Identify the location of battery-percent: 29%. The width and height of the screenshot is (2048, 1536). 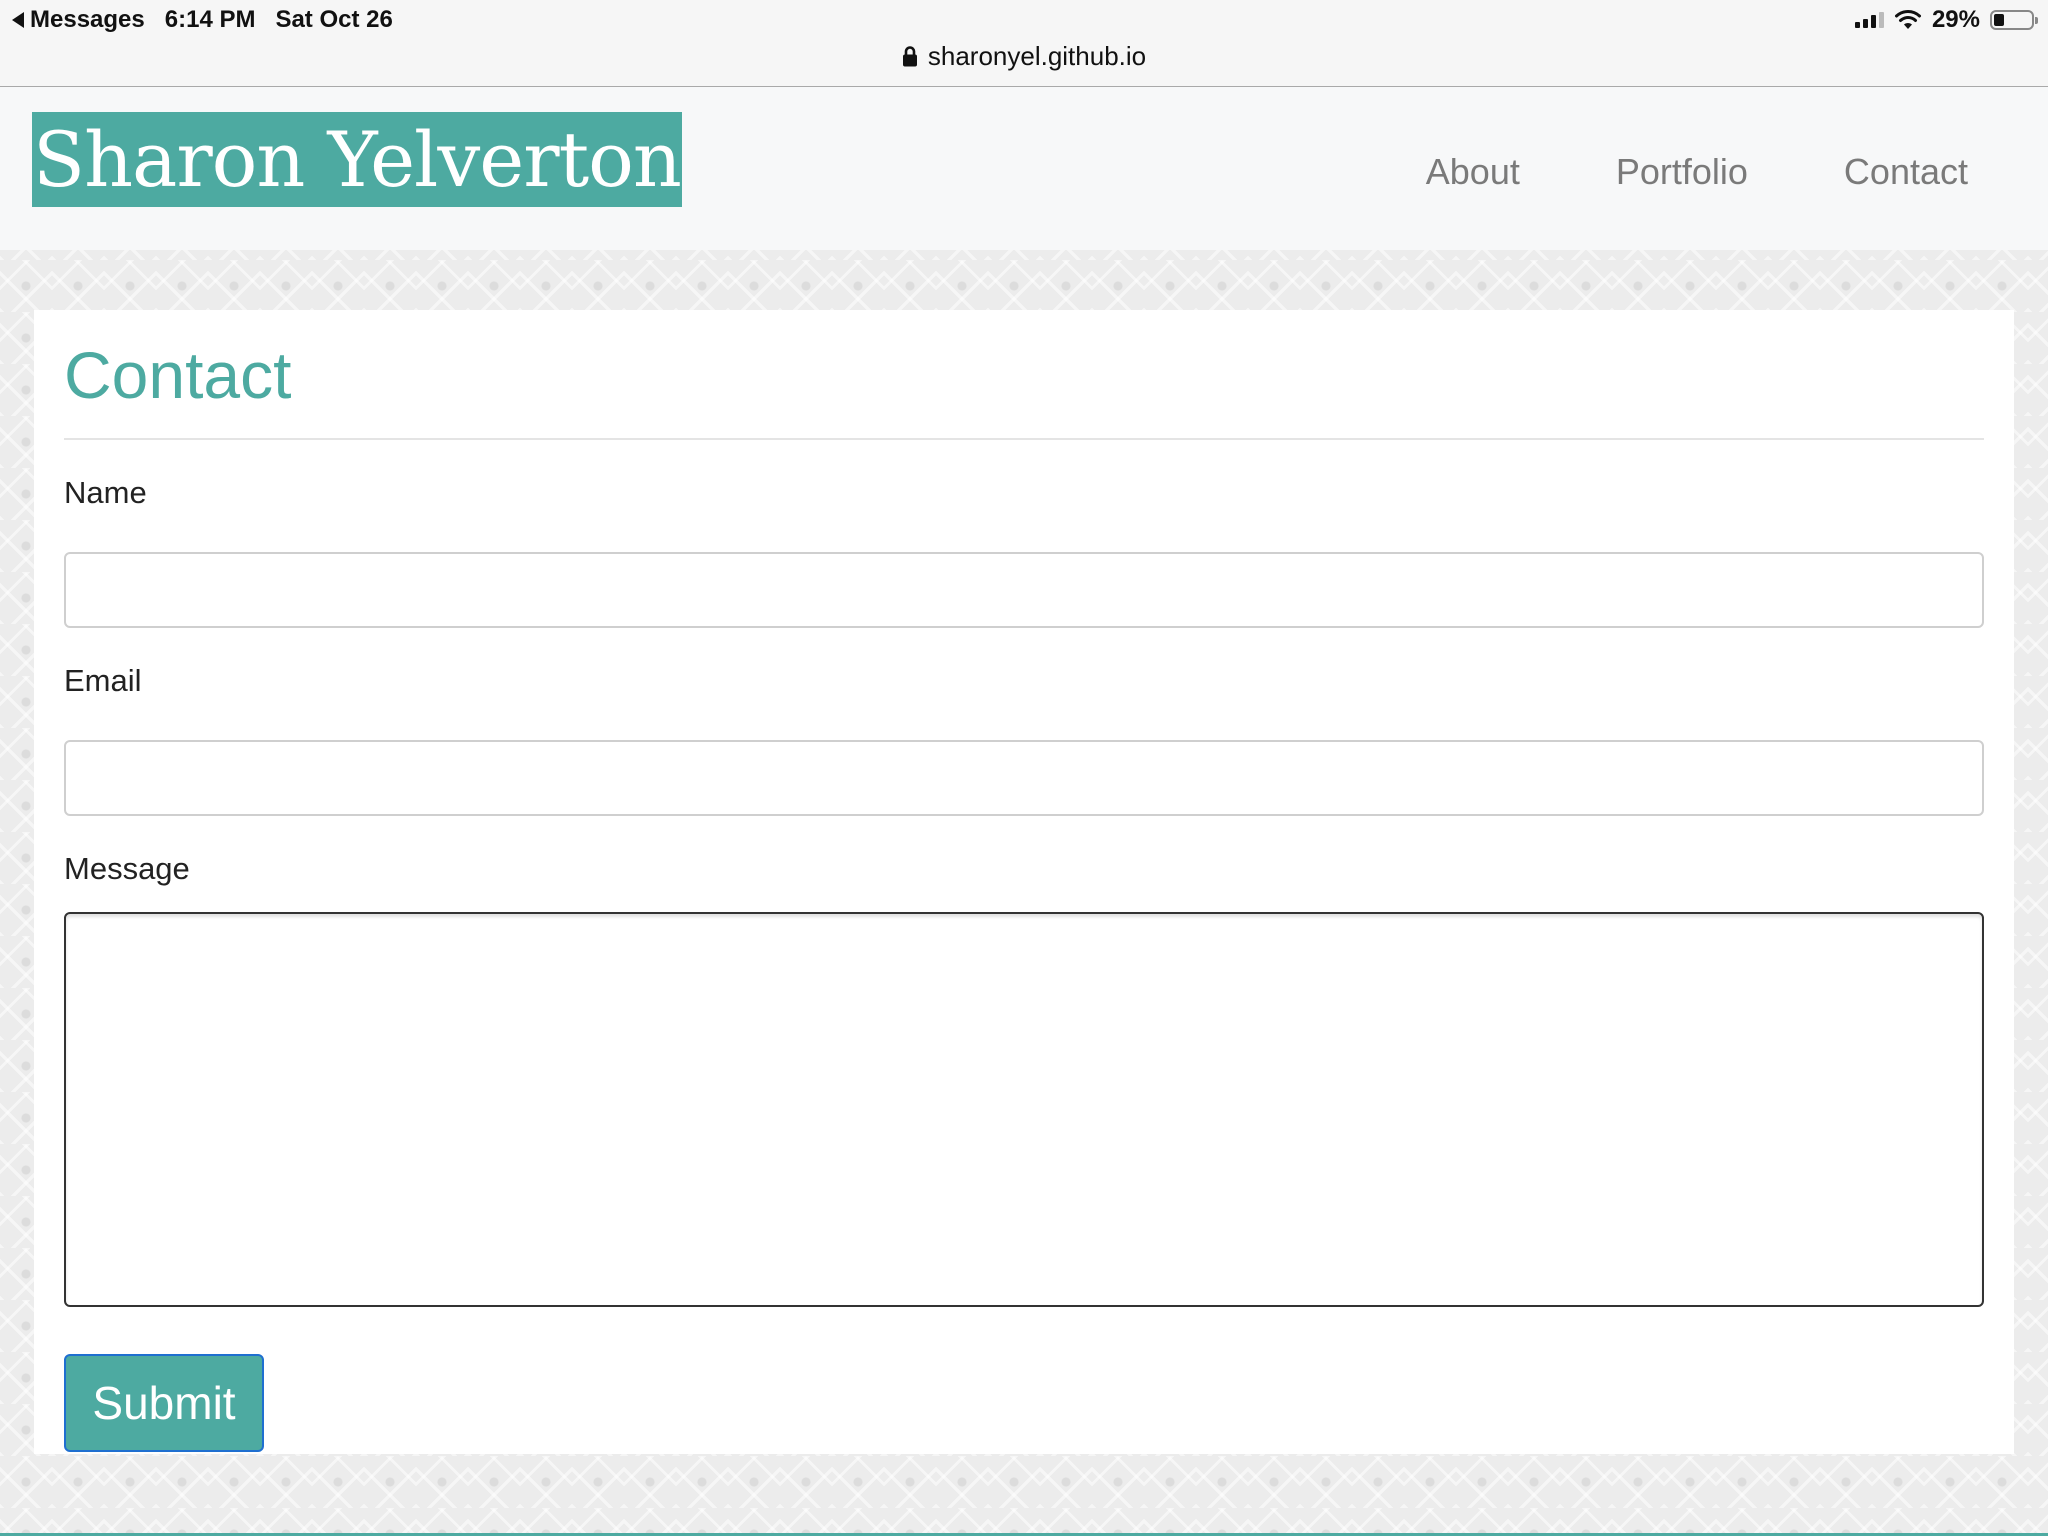
(1955, 19).